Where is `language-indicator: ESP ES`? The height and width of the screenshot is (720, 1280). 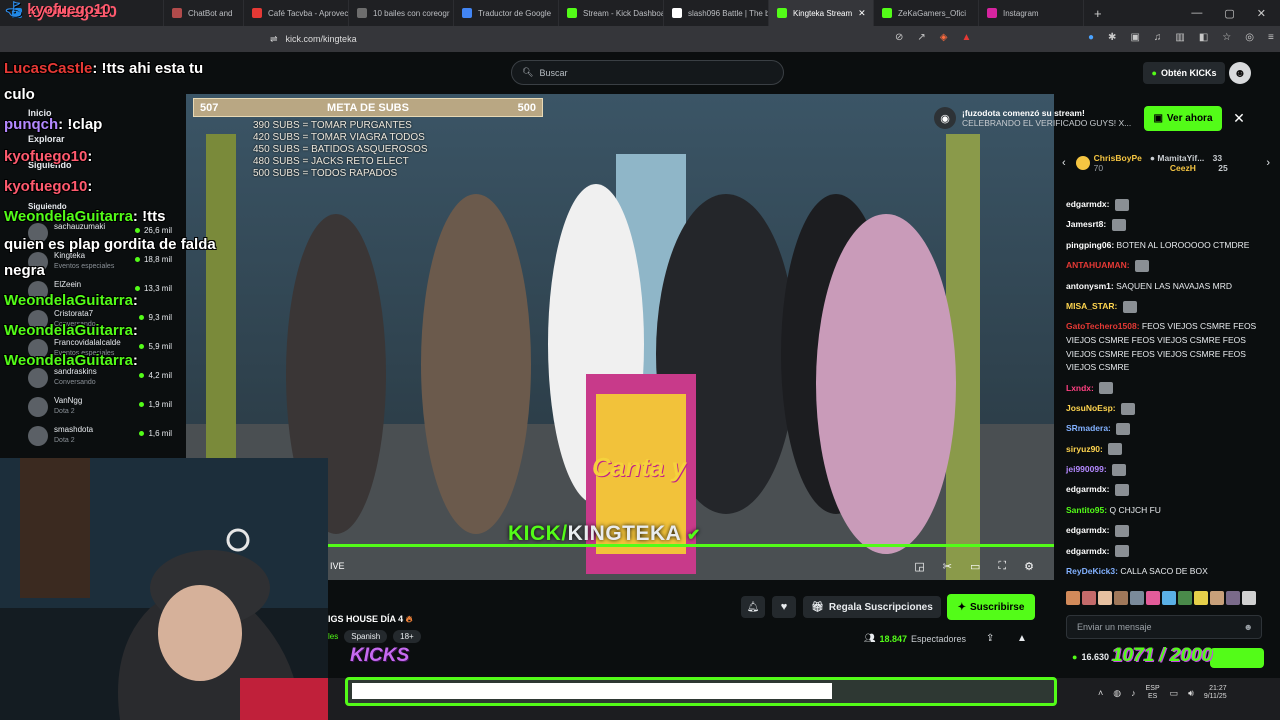
language-indicator: ESP ES is located at coordinates (1153, 693).